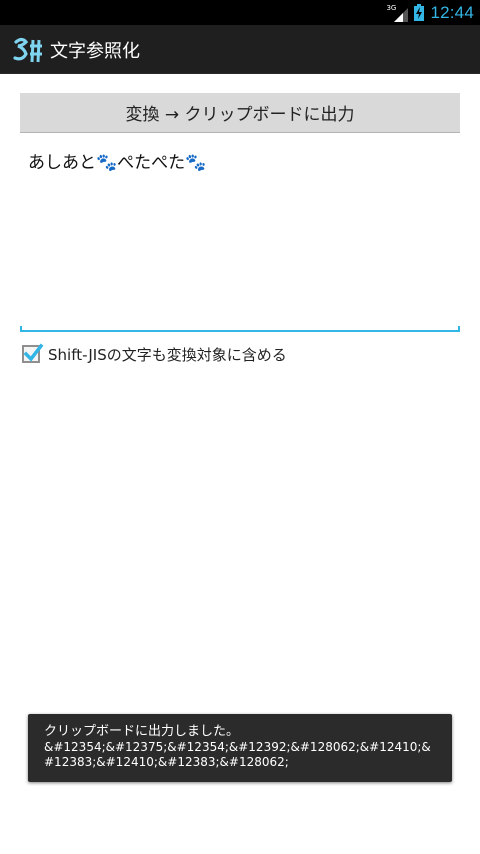 Image resolution: width=480 pixels, height=854 pixels. I want to click on battery-charging-icon, so click(419, 12).